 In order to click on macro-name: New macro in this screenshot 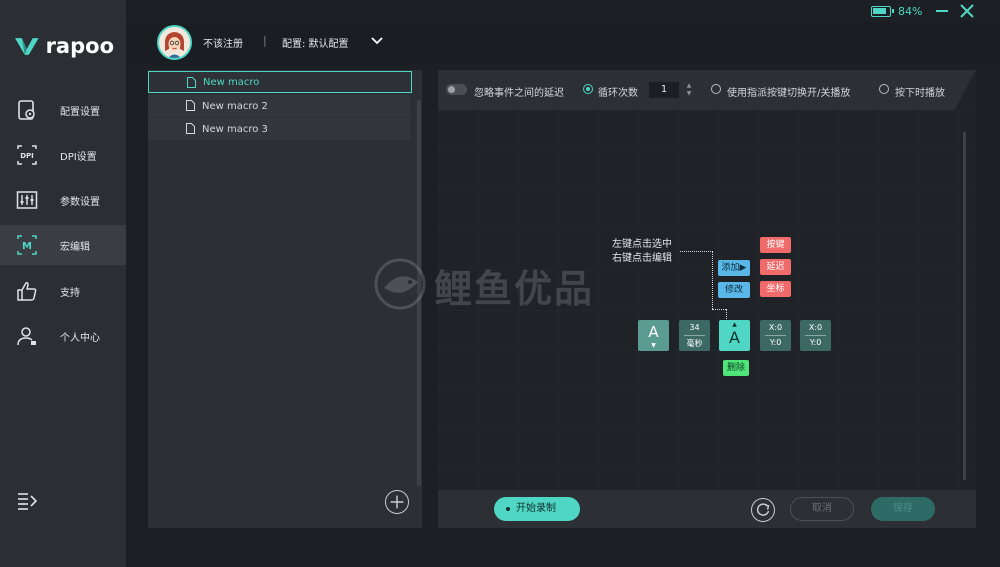, I will do `click(231, 82)`.